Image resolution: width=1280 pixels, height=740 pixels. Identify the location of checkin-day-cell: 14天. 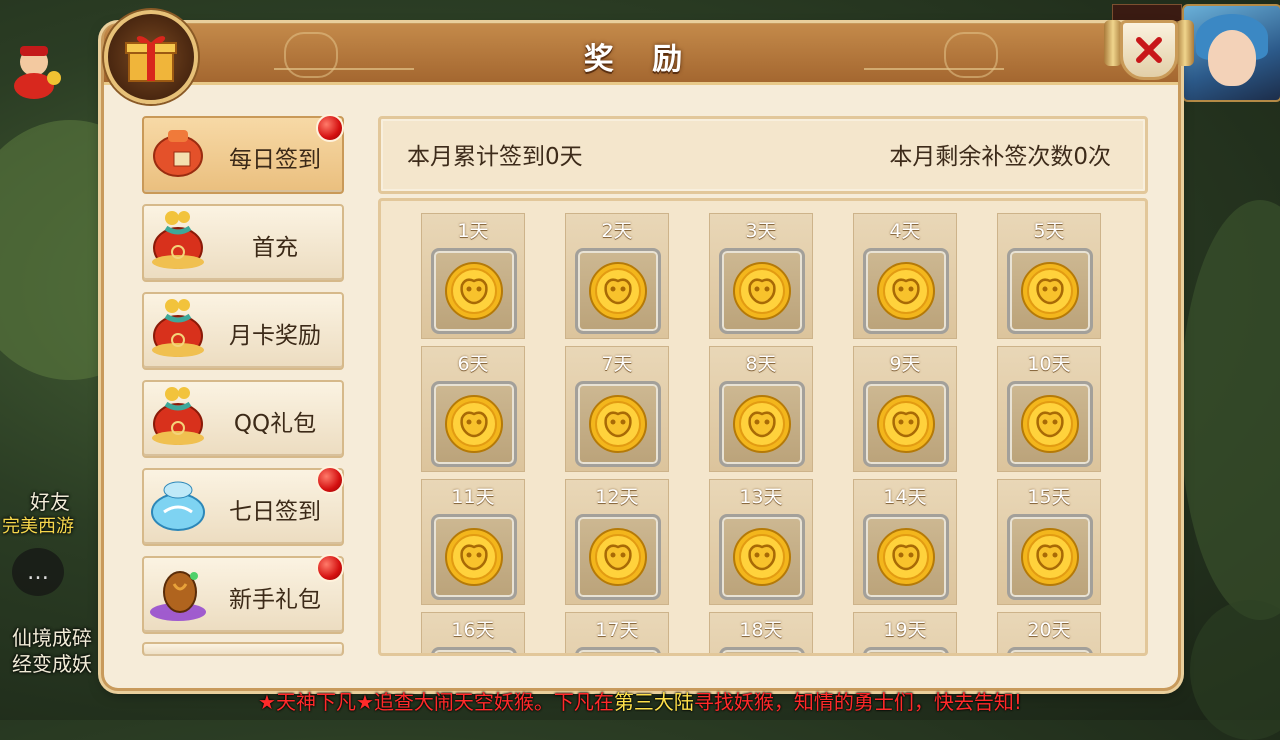
(905, 542).